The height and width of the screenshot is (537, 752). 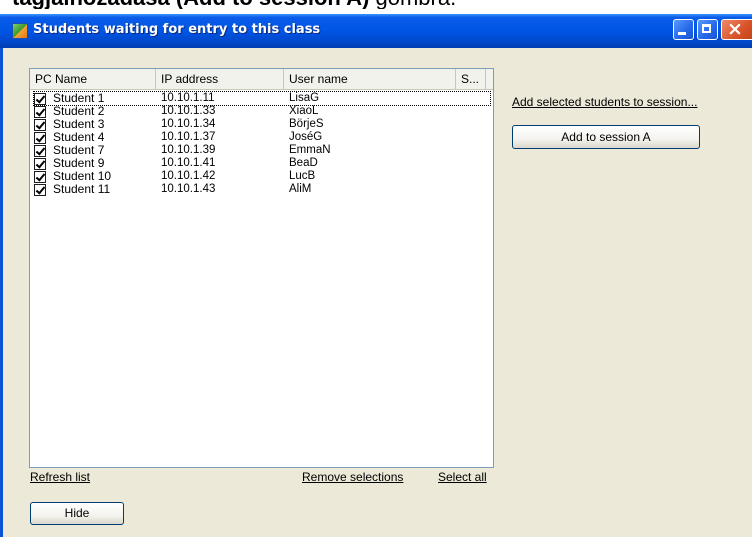 I want to click on refresh-list-link: Refresh list, so click(x=60, y=477).